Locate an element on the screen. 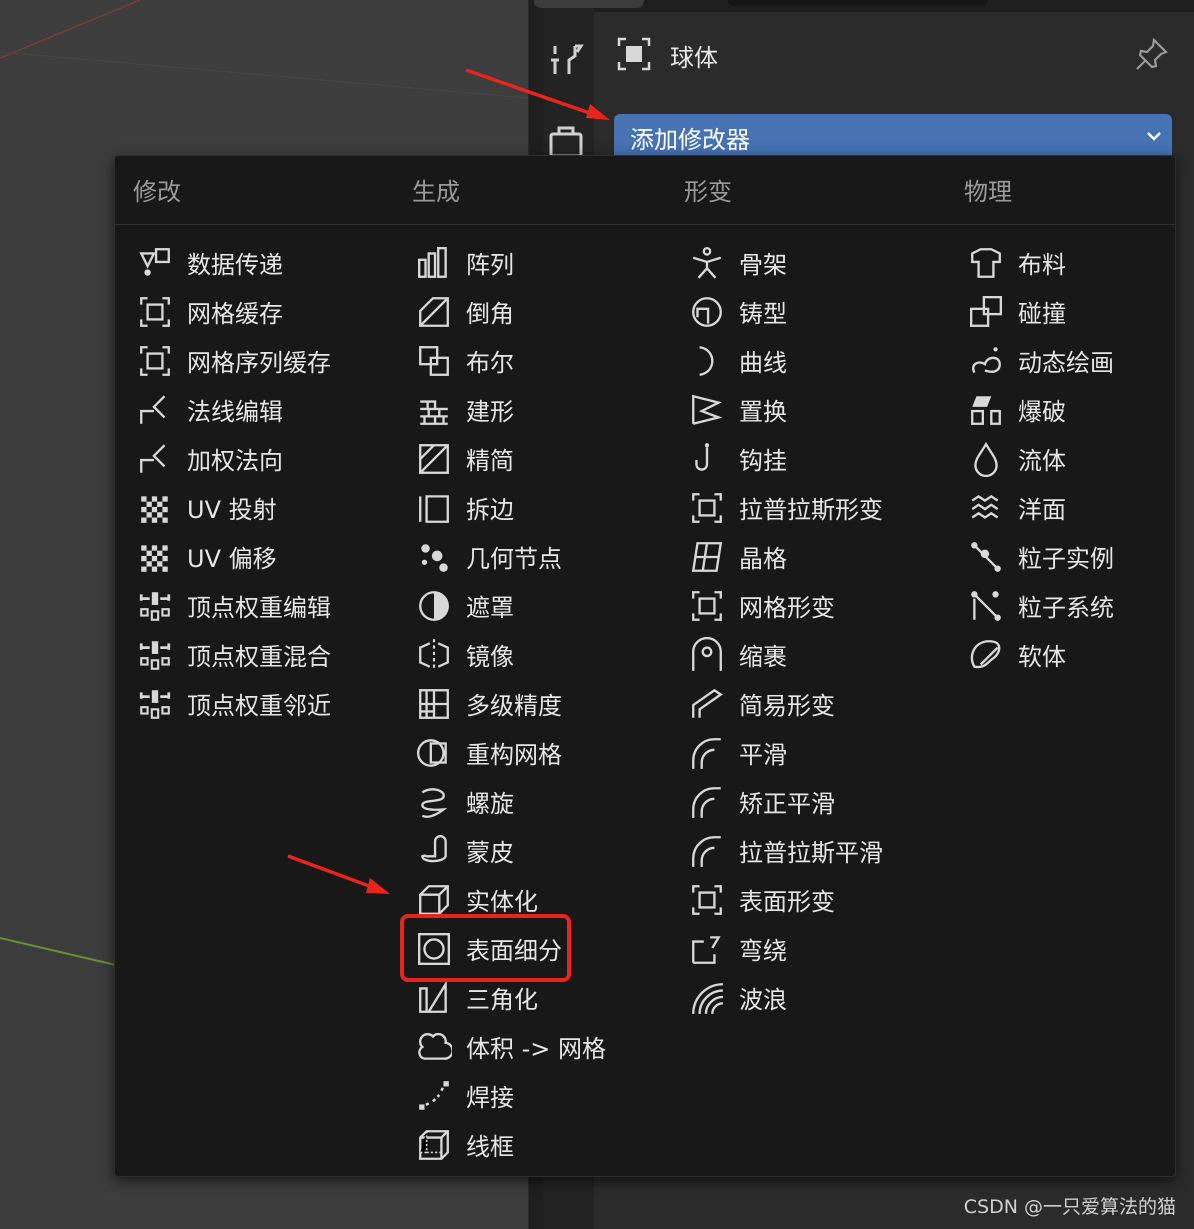 The width and height of the screenshot is (1194, 1229). menu-item-label: 拉普拉斯形变 is located at coordinates (811, 510).